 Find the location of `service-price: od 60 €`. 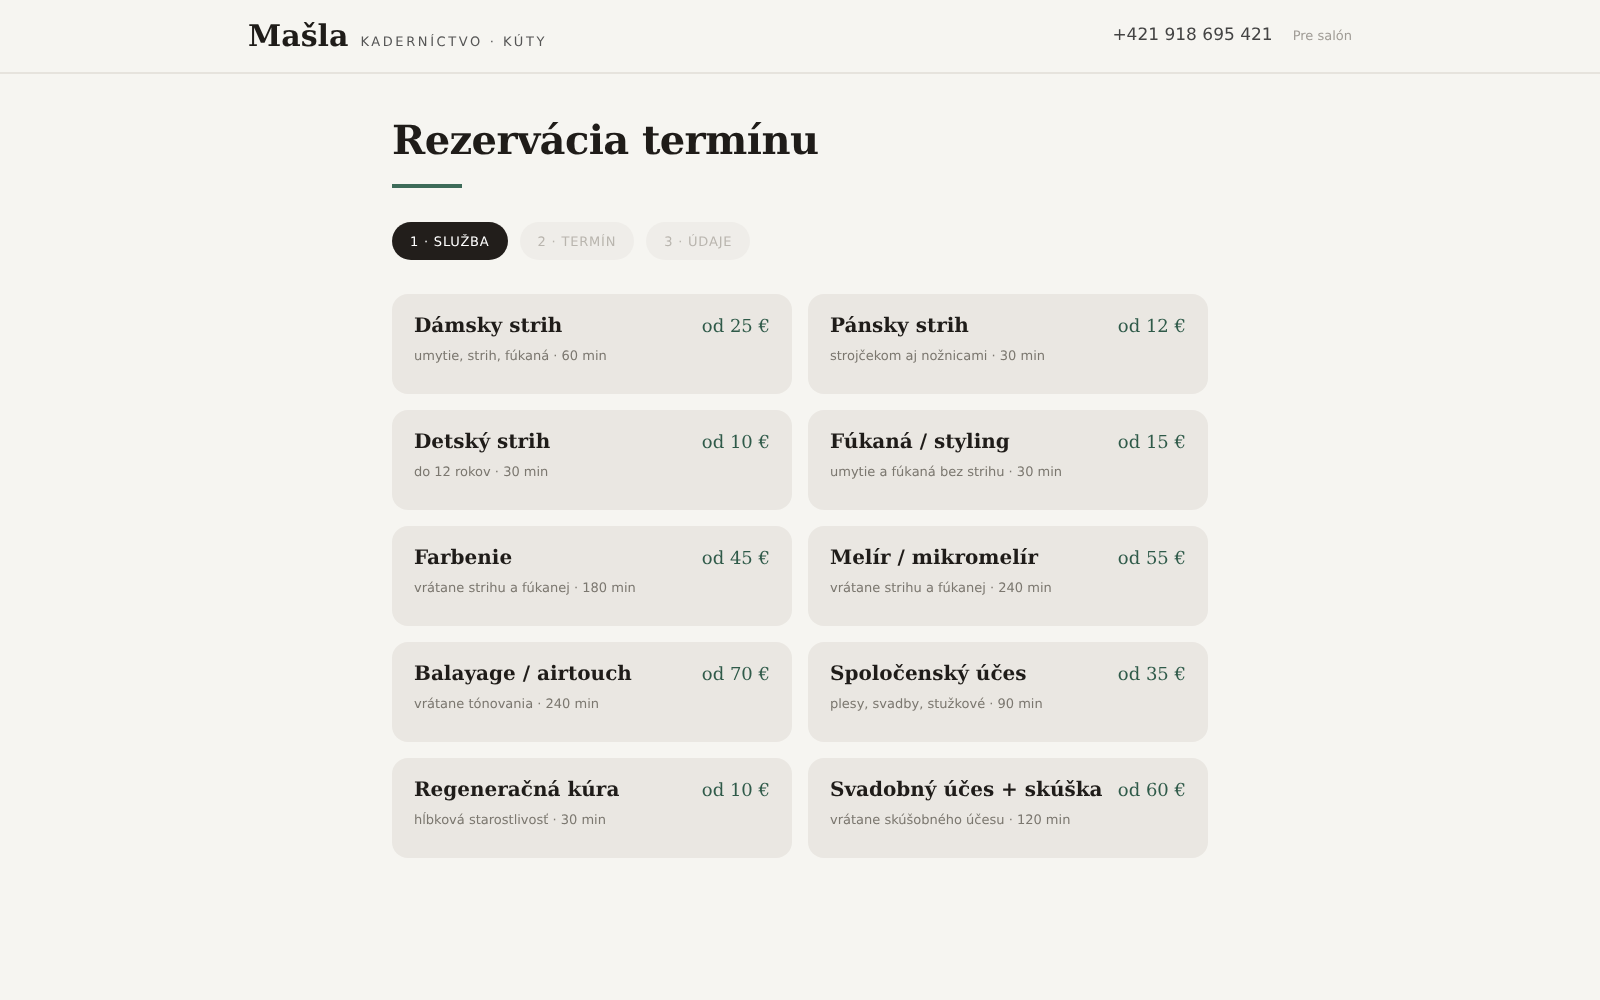

service-price: od 60 € is located at coordinates (1151, 792).